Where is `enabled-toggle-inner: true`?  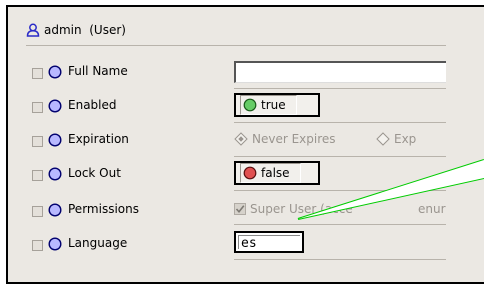
enabled-toggle-inner: true is located at coordinates (268, 105).